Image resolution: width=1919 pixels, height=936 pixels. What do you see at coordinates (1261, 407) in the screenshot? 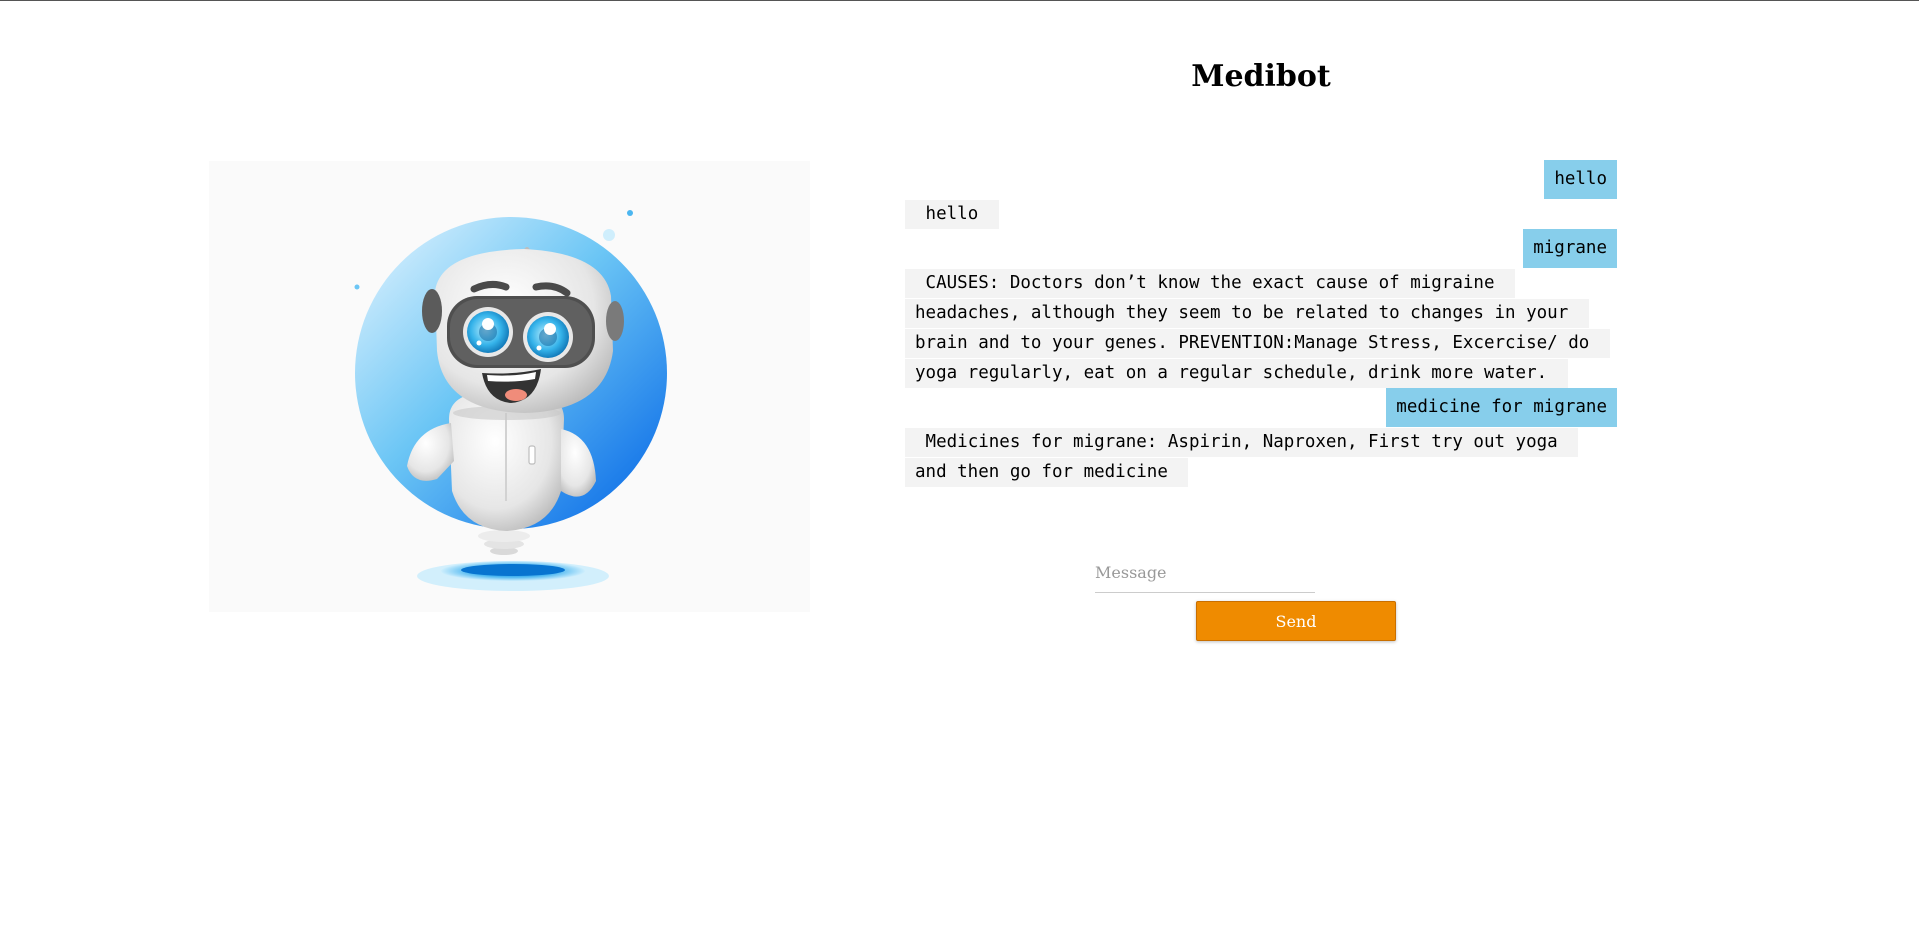
I see `user-message: medicine for migrane` at bounding box center [1261, 407].